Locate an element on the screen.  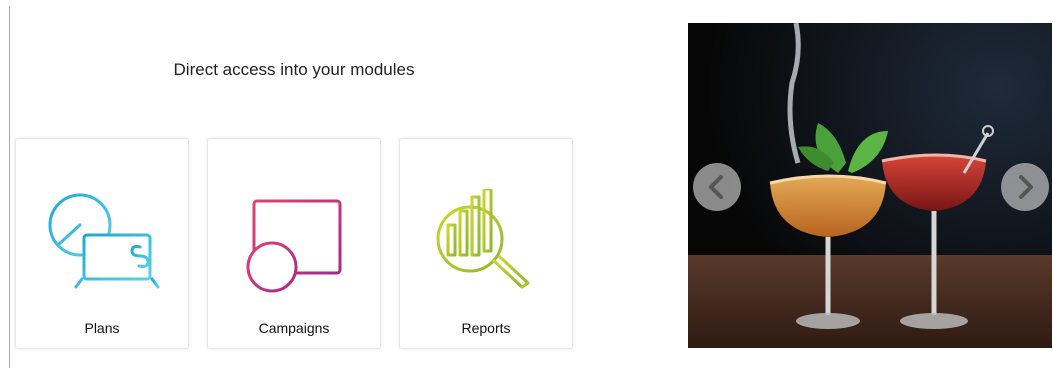
module-tile-plans: Plans is located at coordinates (102, 243).